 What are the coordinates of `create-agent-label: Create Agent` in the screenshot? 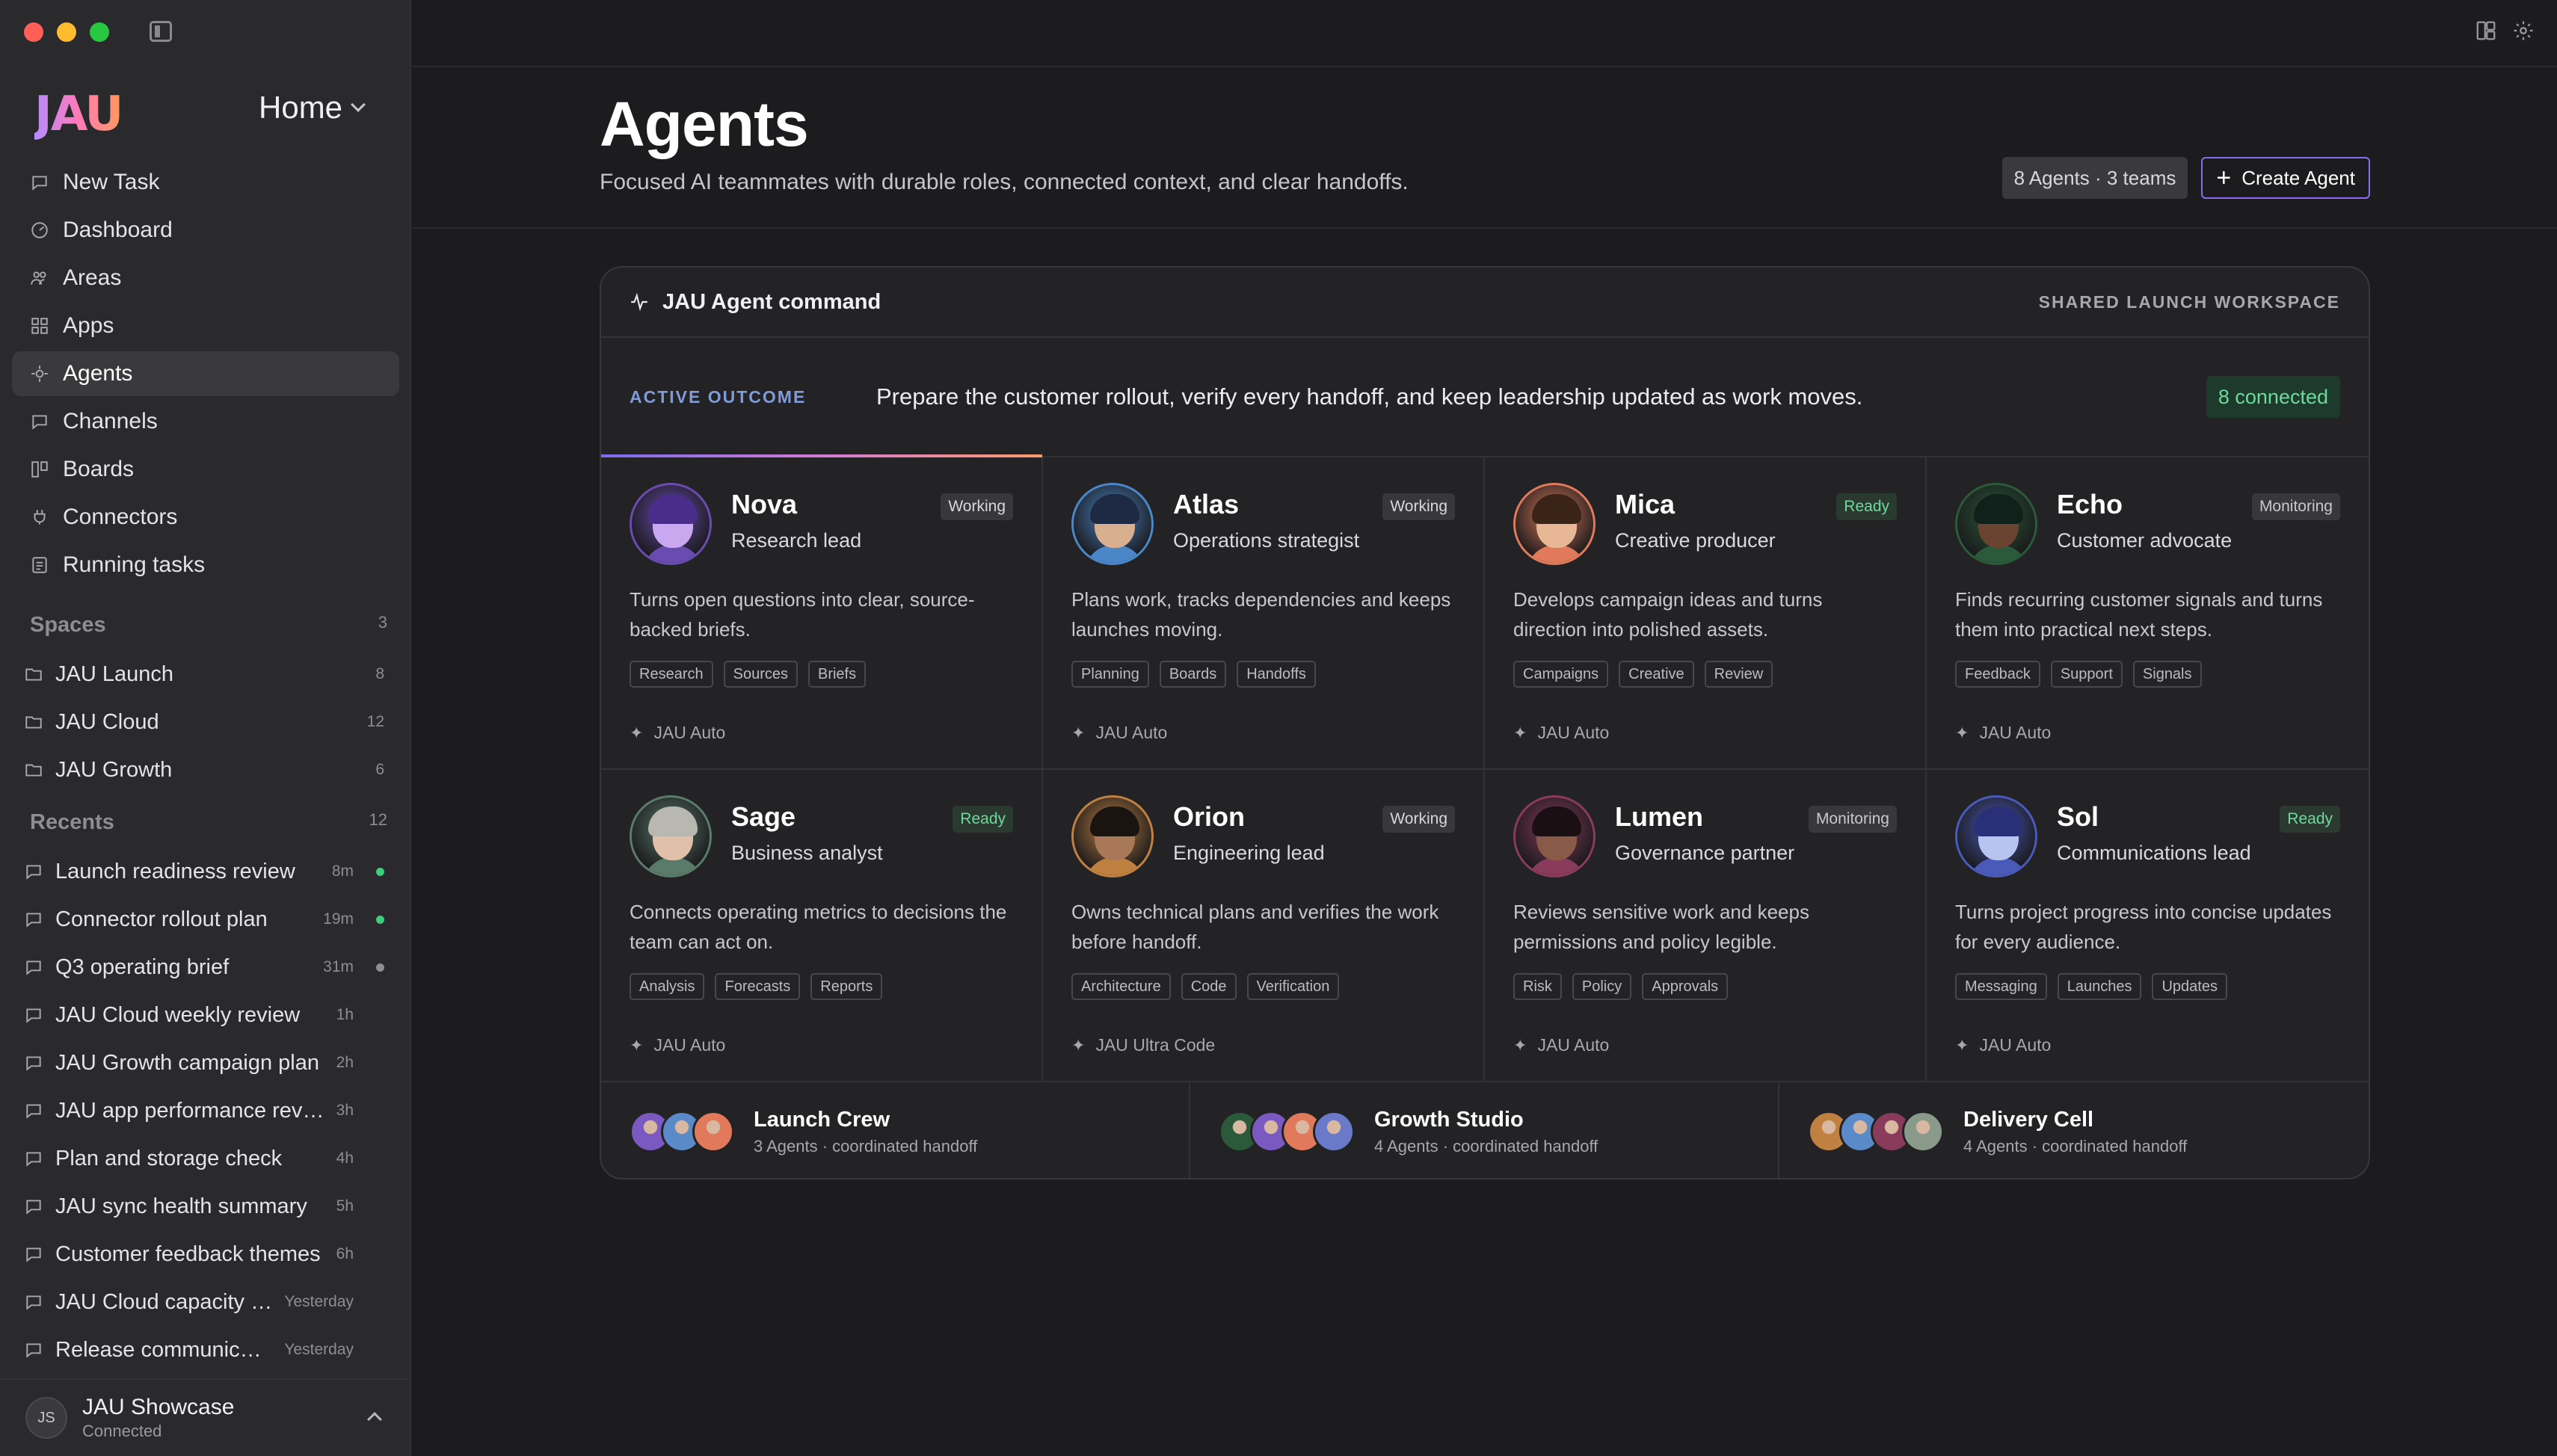 It's located at (2298, 177).